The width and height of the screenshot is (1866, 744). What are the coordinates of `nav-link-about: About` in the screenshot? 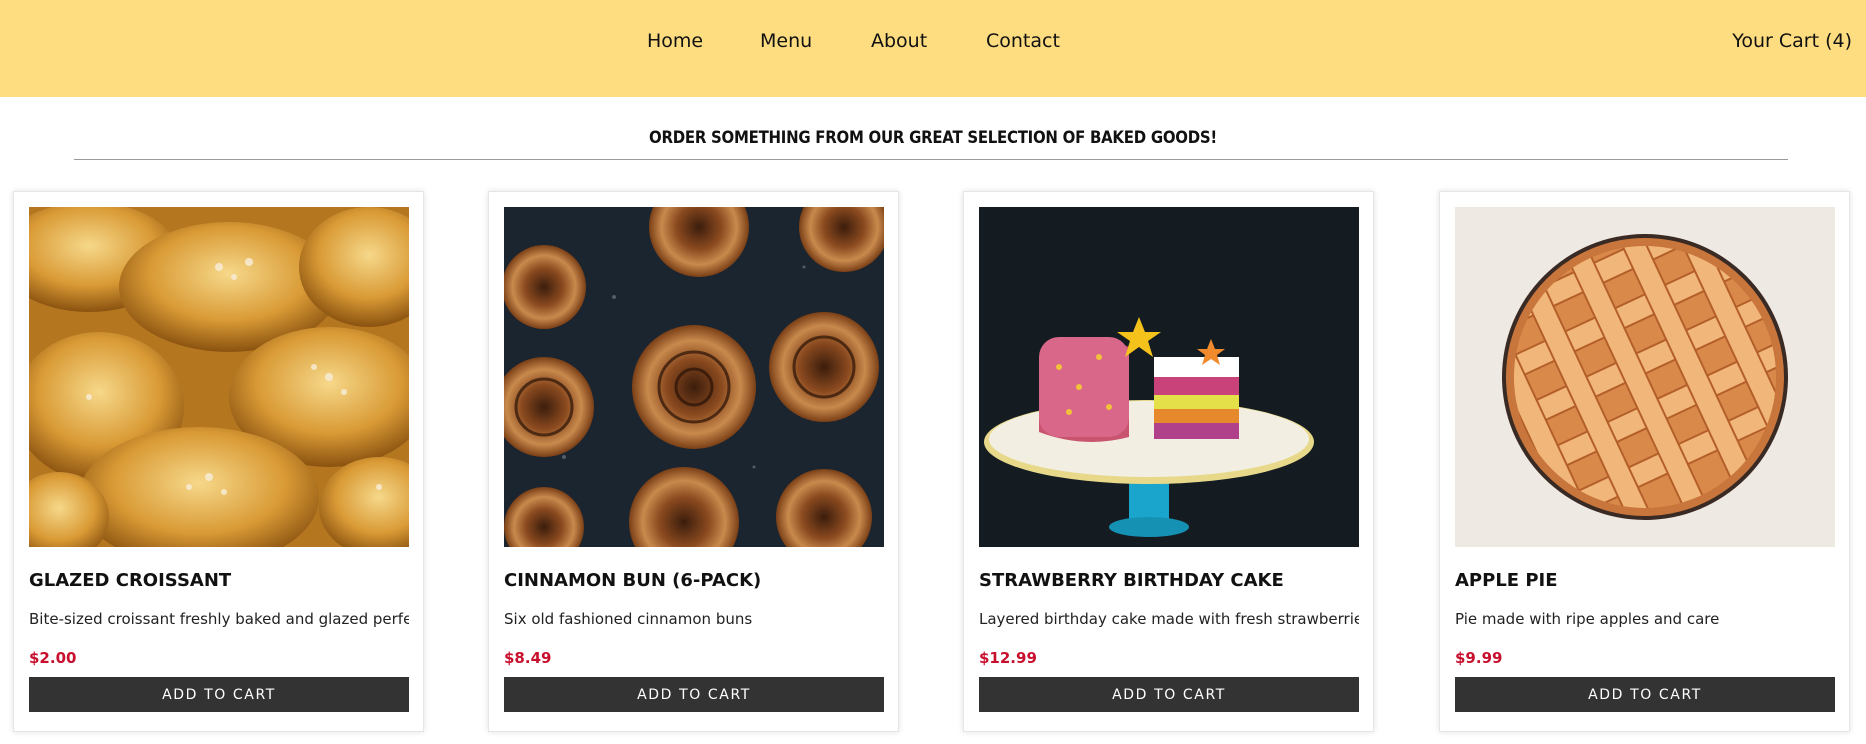 It's located at (899, 41).